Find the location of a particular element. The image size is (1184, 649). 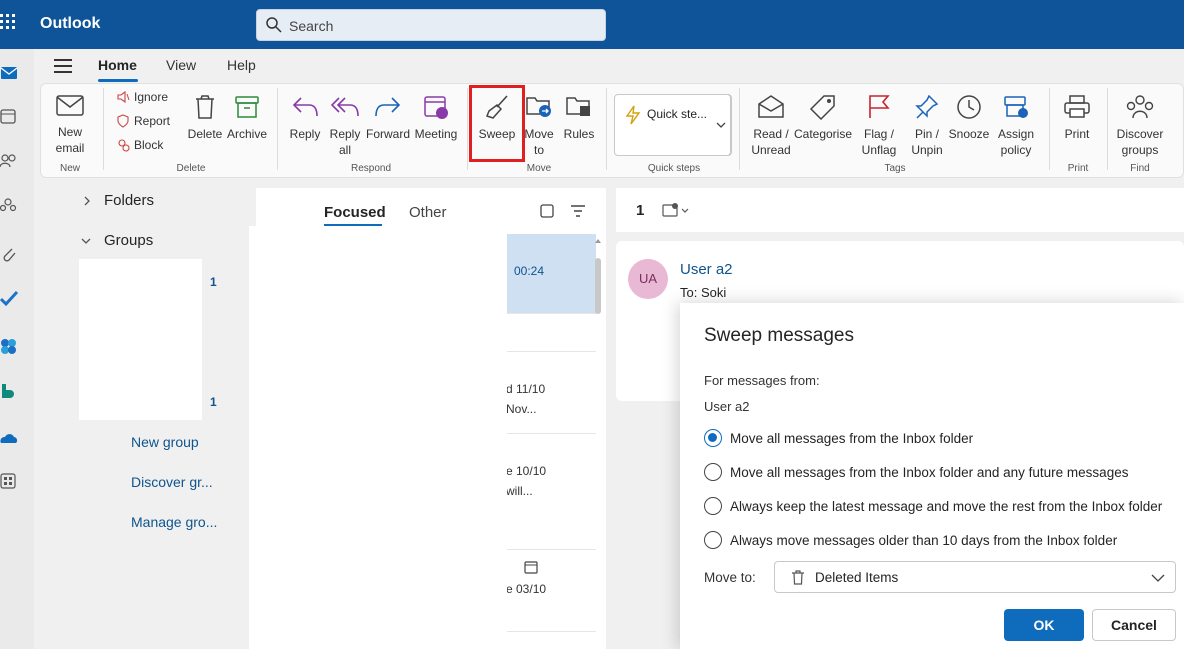

search-input: Search is located at coordinates (431, 25).